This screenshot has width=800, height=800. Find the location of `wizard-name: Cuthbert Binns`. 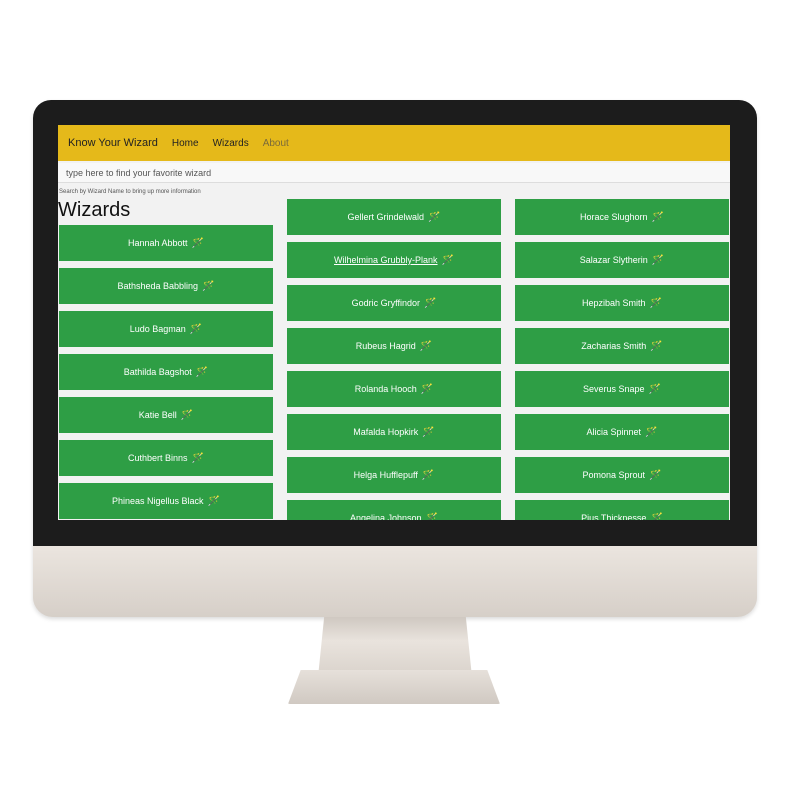

wizard-name: Cuthbert Binns is located at coordinates (158, 458).